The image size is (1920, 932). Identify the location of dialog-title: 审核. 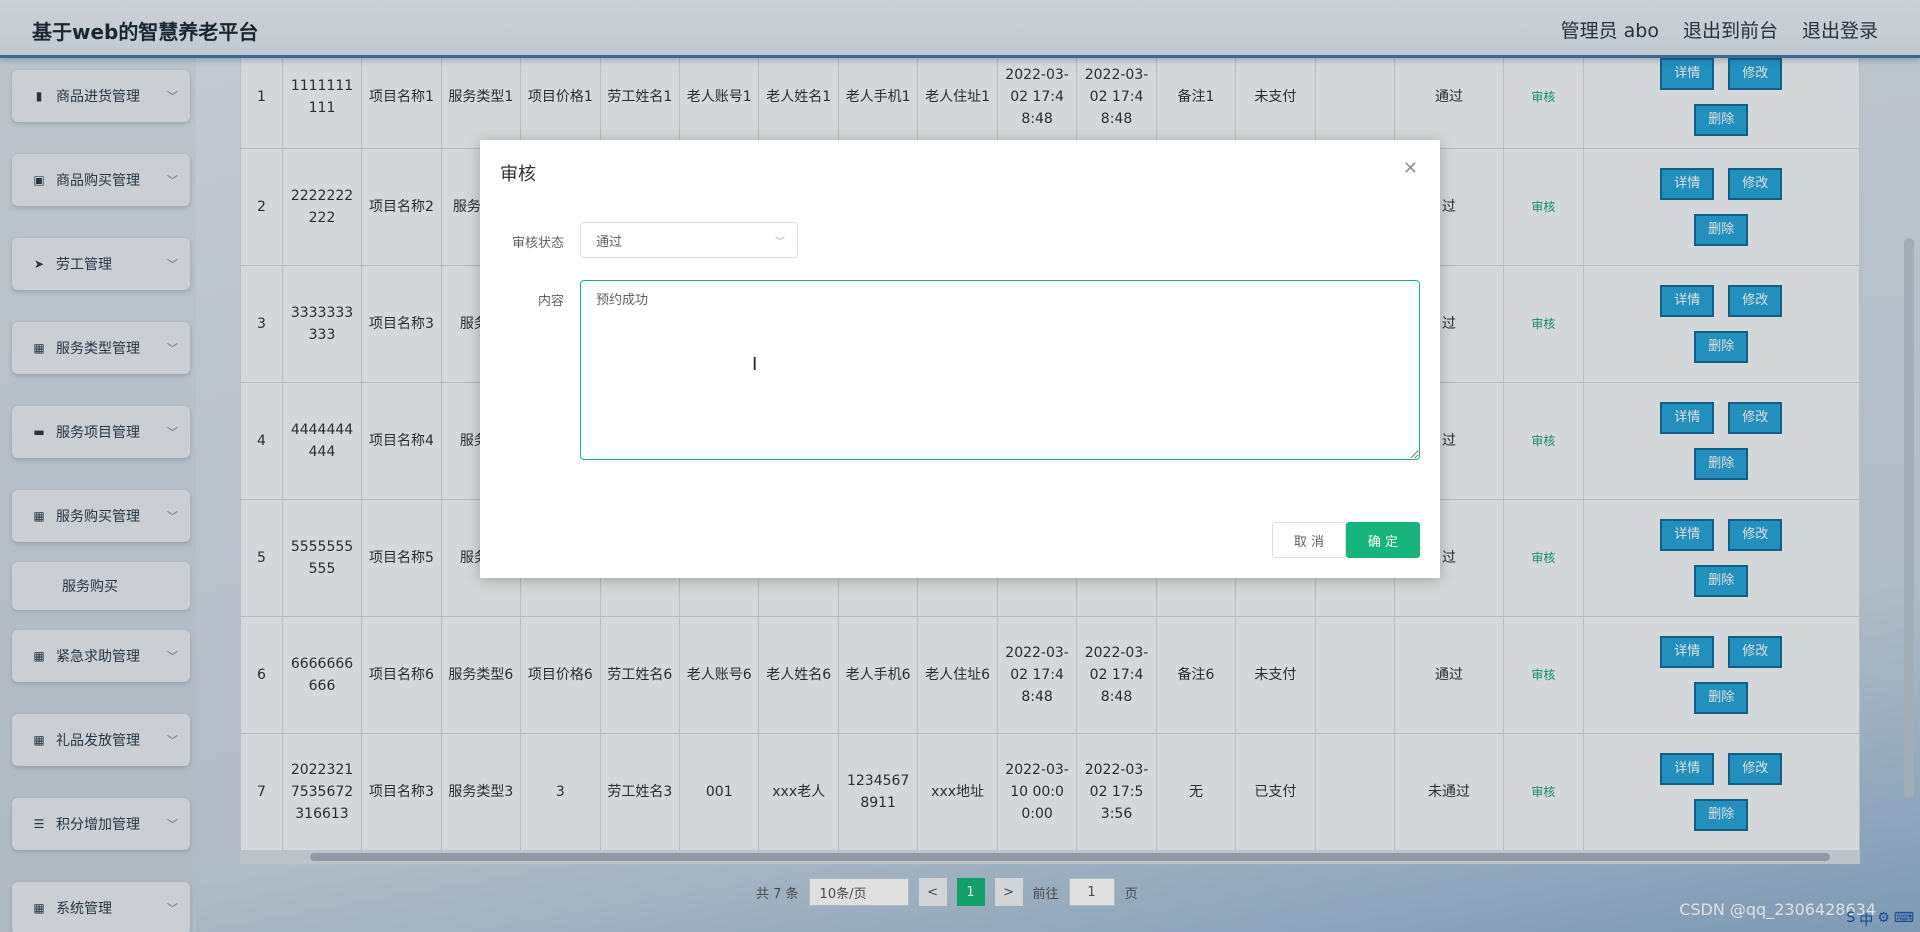
(518, 174).